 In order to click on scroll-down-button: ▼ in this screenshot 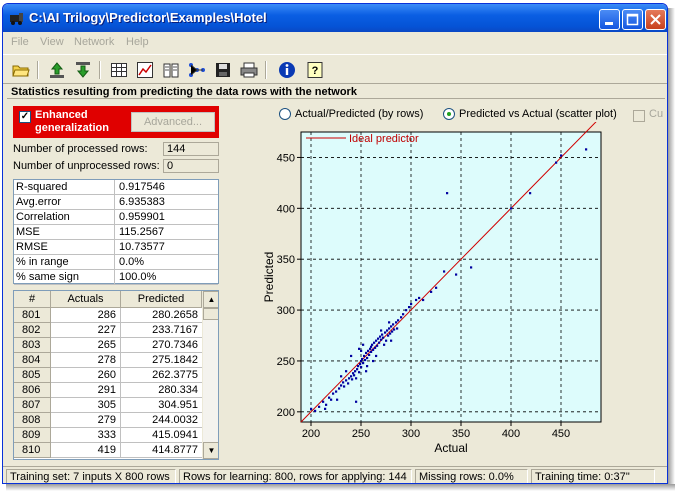, I will do `click(210, 450)`.